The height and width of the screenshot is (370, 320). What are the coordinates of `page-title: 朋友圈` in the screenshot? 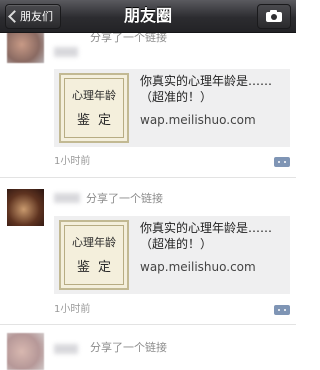 It's located at (147, 15).